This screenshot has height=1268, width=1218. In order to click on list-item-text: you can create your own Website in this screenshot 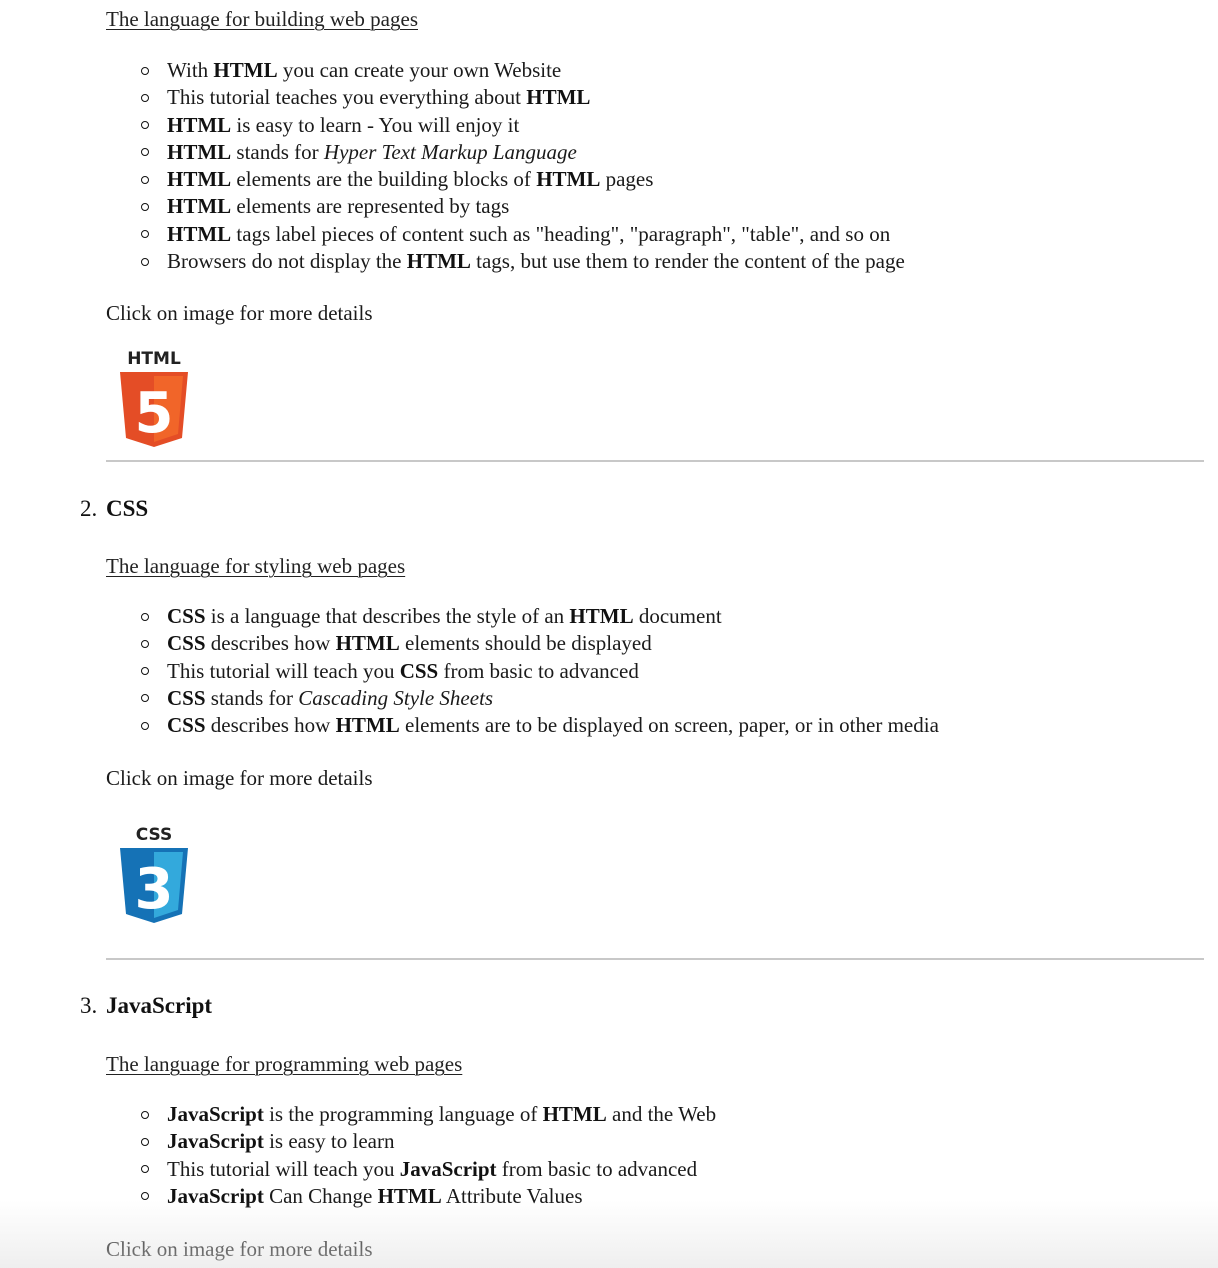, I will do `click(419, 70)`.